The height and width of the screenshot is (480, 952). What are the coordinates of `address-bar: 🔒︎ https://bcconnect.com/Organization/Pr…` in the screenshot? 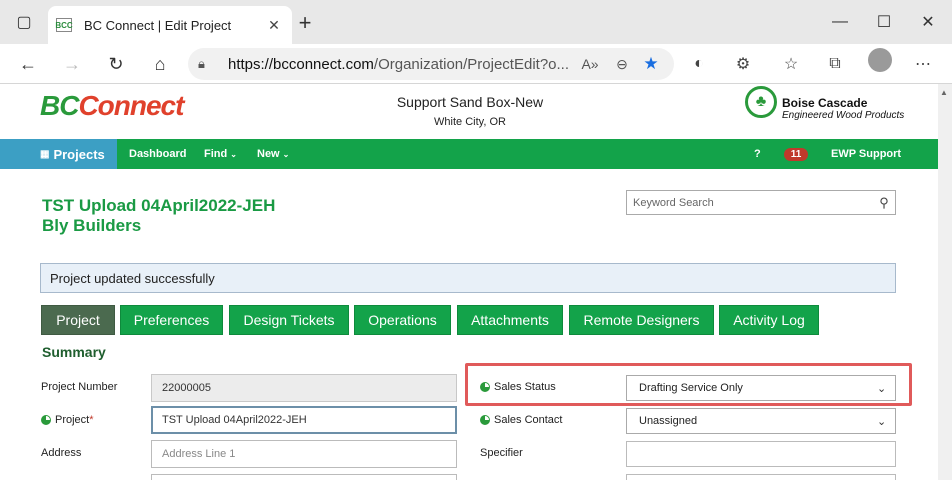 It's located at (431, 64).